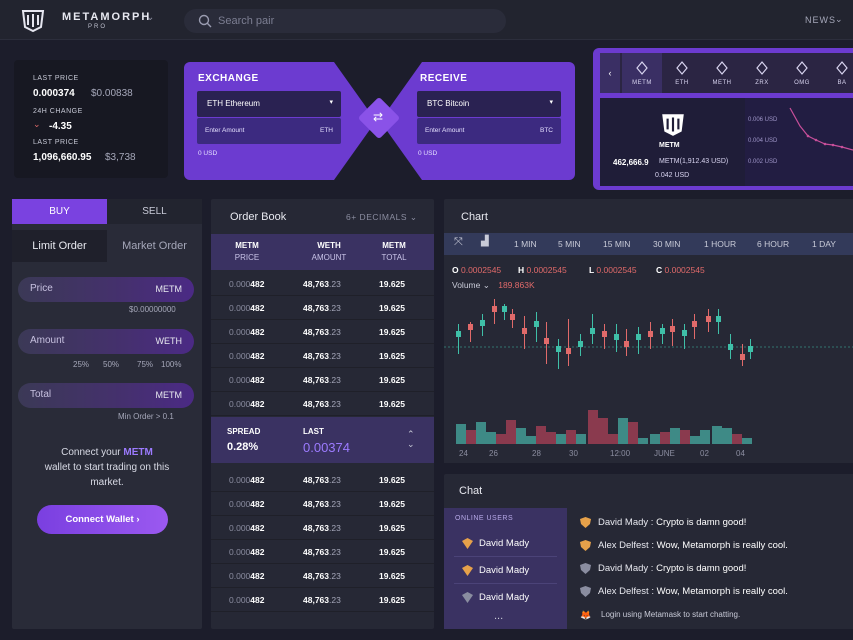 This screenshot has width=853, height=640. What do you see at coordinates (107, 475) in the screenshot?
I see `connect-text-post: wallet to start trading on this market.` at bounding box center [107, 475].